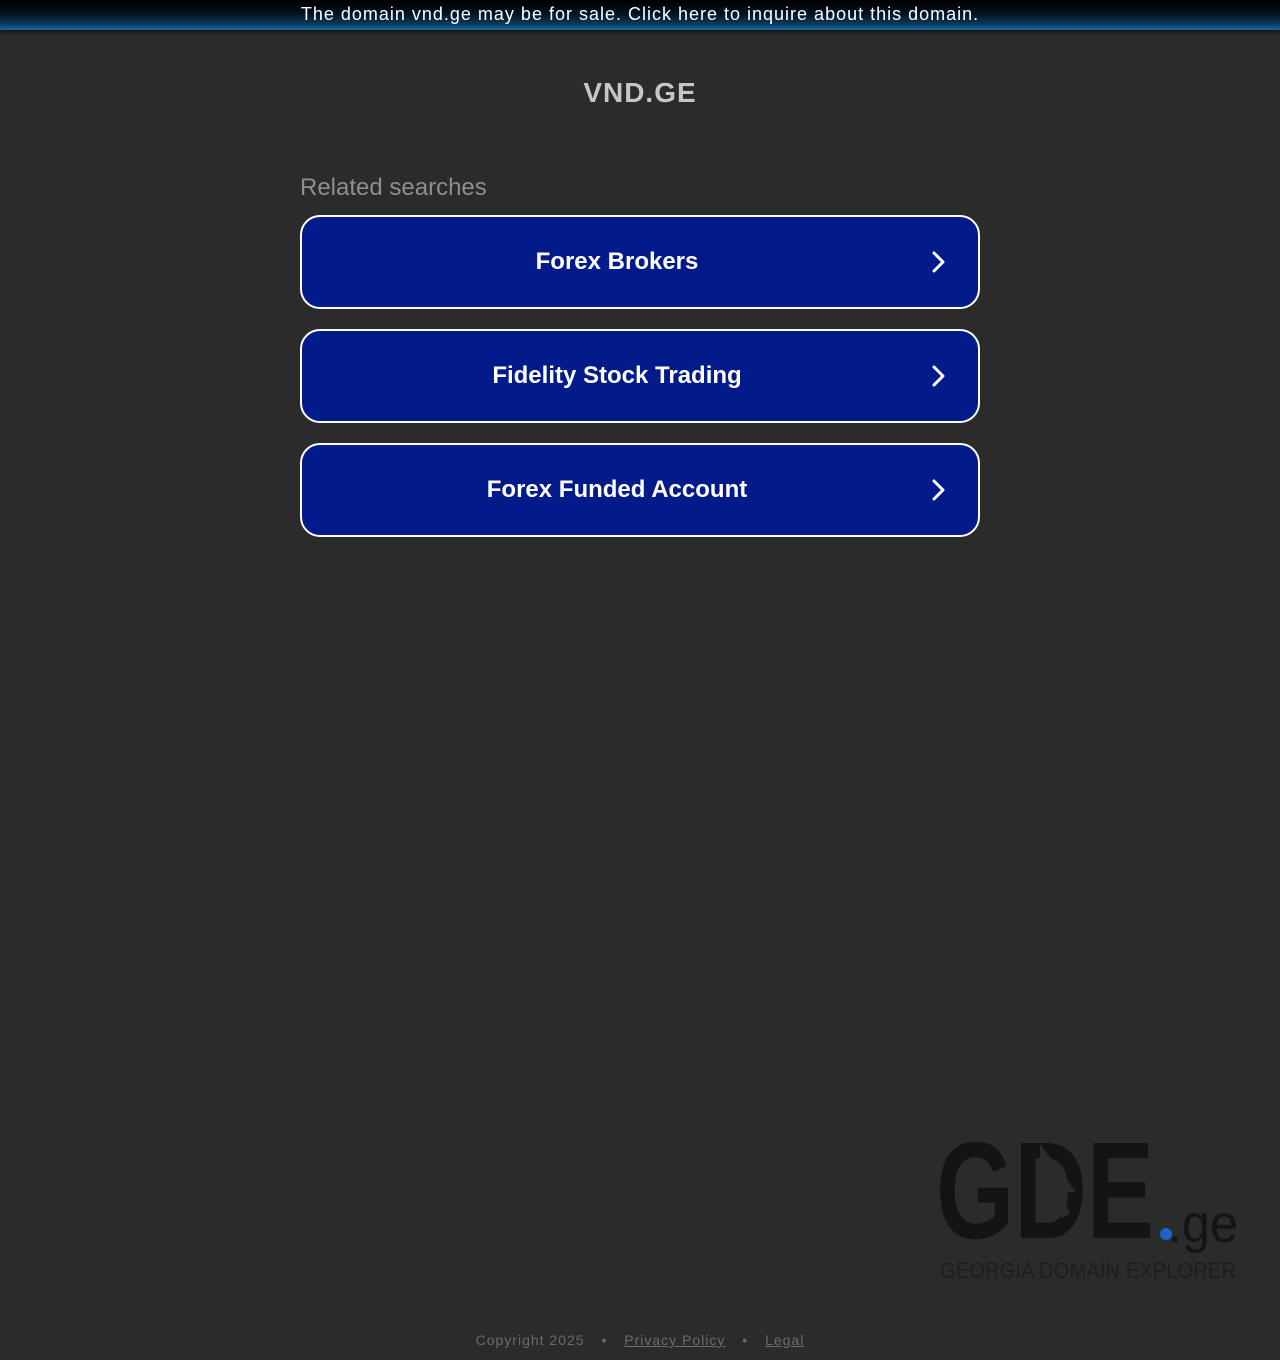 The height and width of the screenshot is (1360, 1280). I want to click on footer: Copyright 2025 • Privacy Policy • Legal, so click(640, 1340).